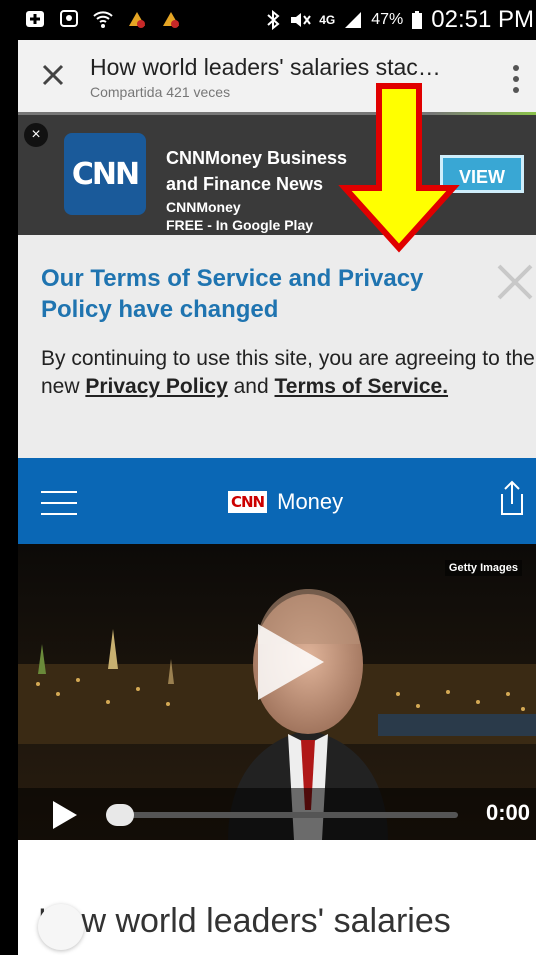  I want to click on battery-percent: 47%, so click(387, 19).